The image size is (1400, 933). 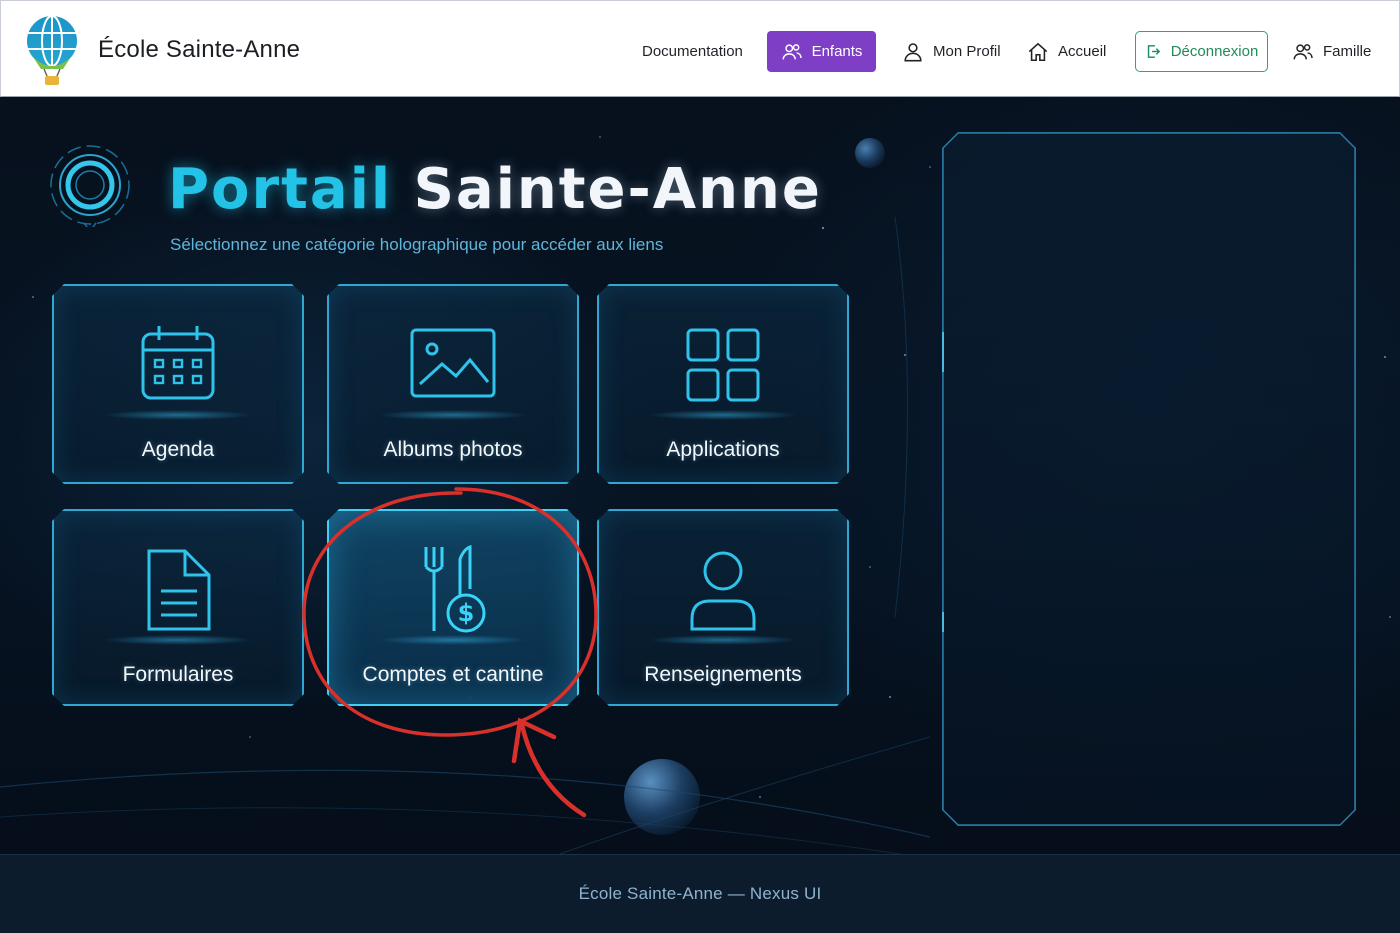 What do you see at coordinates (723, 365) in the screenshot?
I see `grid-icon` at bounding box center [723, 365].